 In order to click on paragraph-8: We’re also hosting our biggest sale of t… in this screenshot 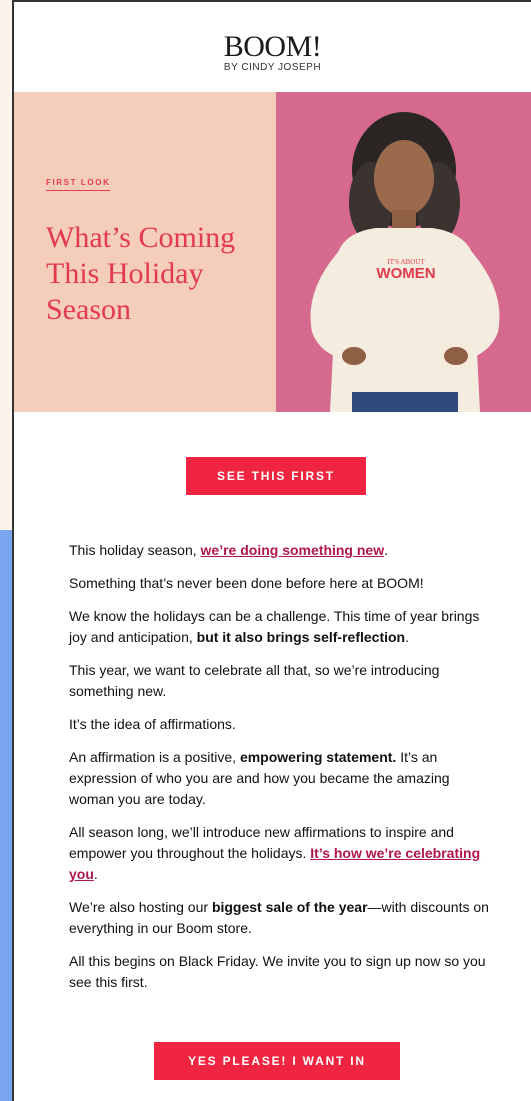, I will do `click(279, 917)`.